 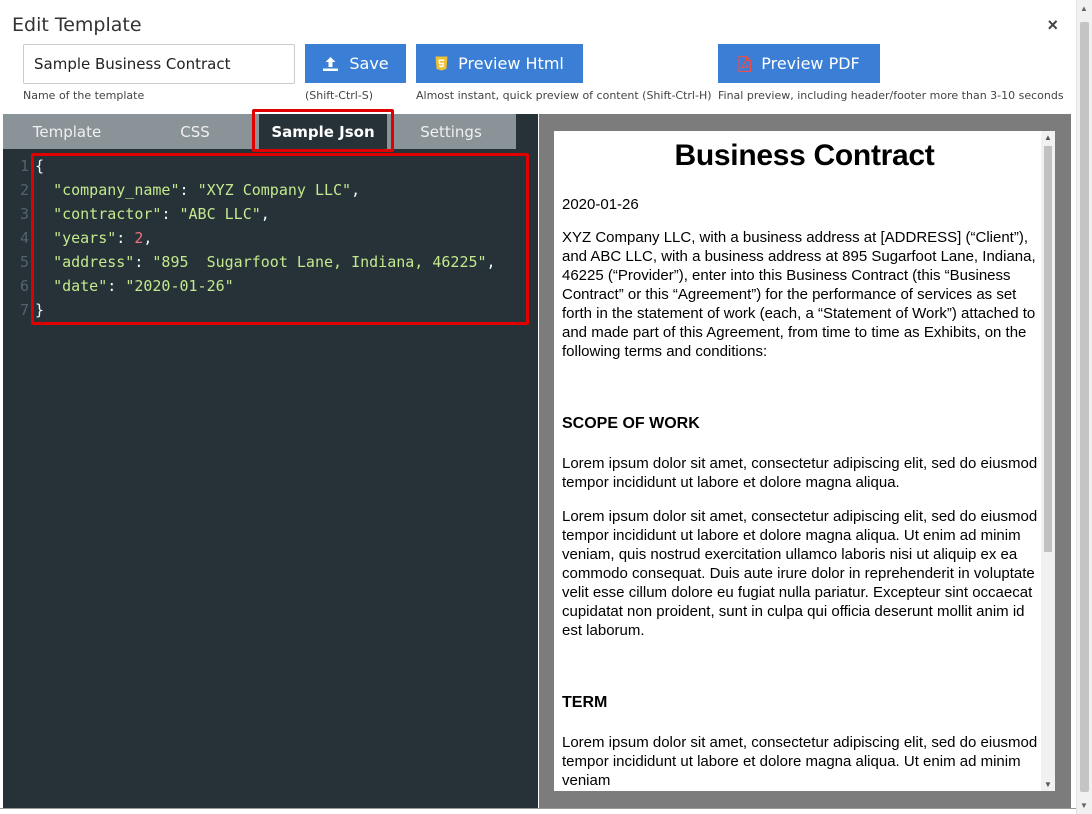 I want to click on line-number: 2, so click(x=24, y=190).